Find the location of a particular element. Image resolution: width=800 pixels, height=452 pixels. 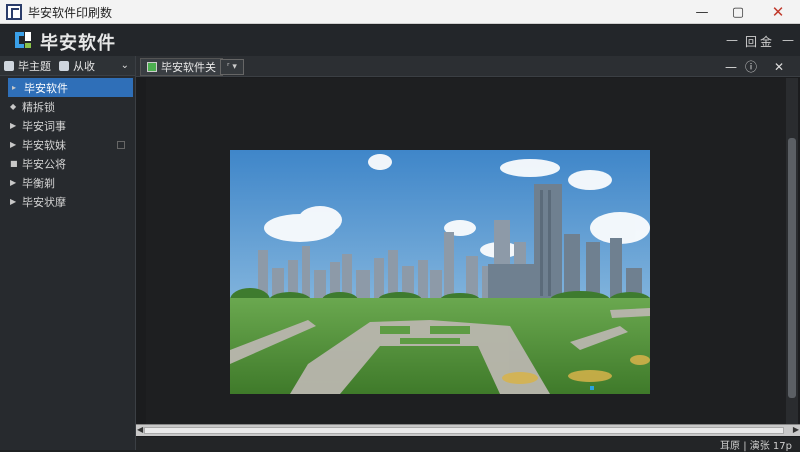

sidebar-tab-main: 毕主题 is located at coordinates (27, 66).